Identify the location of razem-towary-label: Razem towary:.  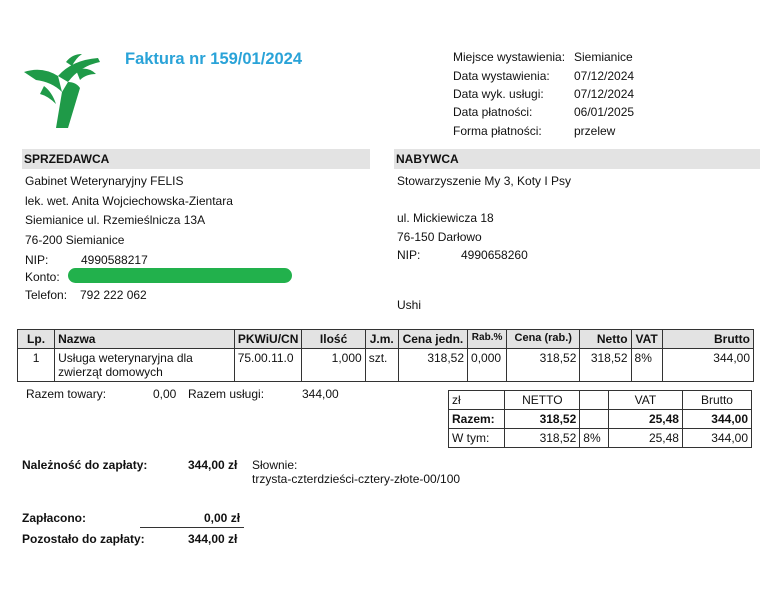
(66, 394).